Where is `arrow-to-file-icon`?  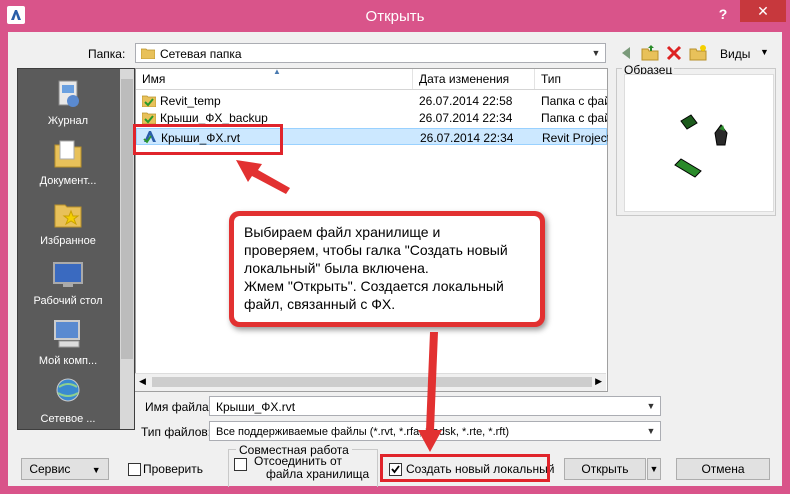 arrow-to-file-icon is located at coordinates (263, 177).